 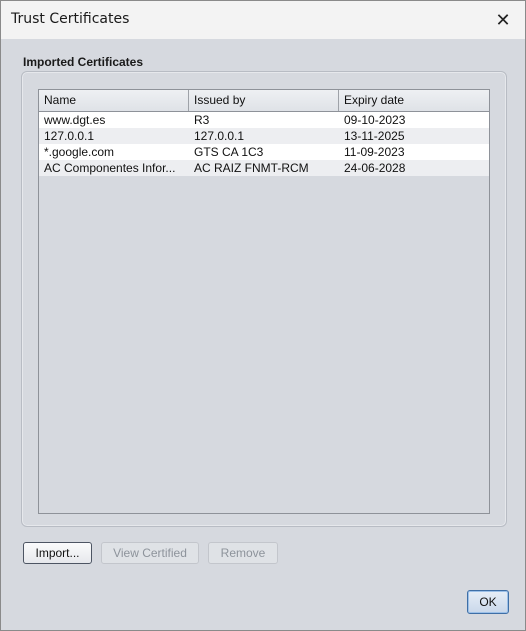 I want to click on cell-name: www.dgt.es, so click(x=75, y=120).